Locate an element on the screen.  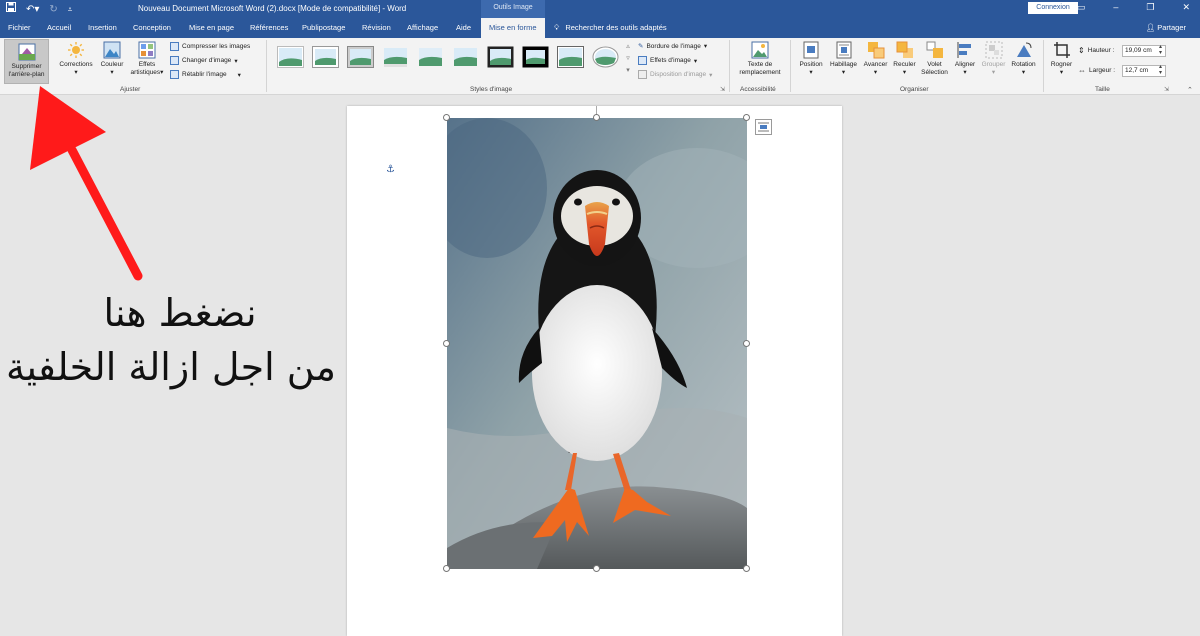
tab-mise-en-forme: Mise en forme is located at coordinates (513, 28).